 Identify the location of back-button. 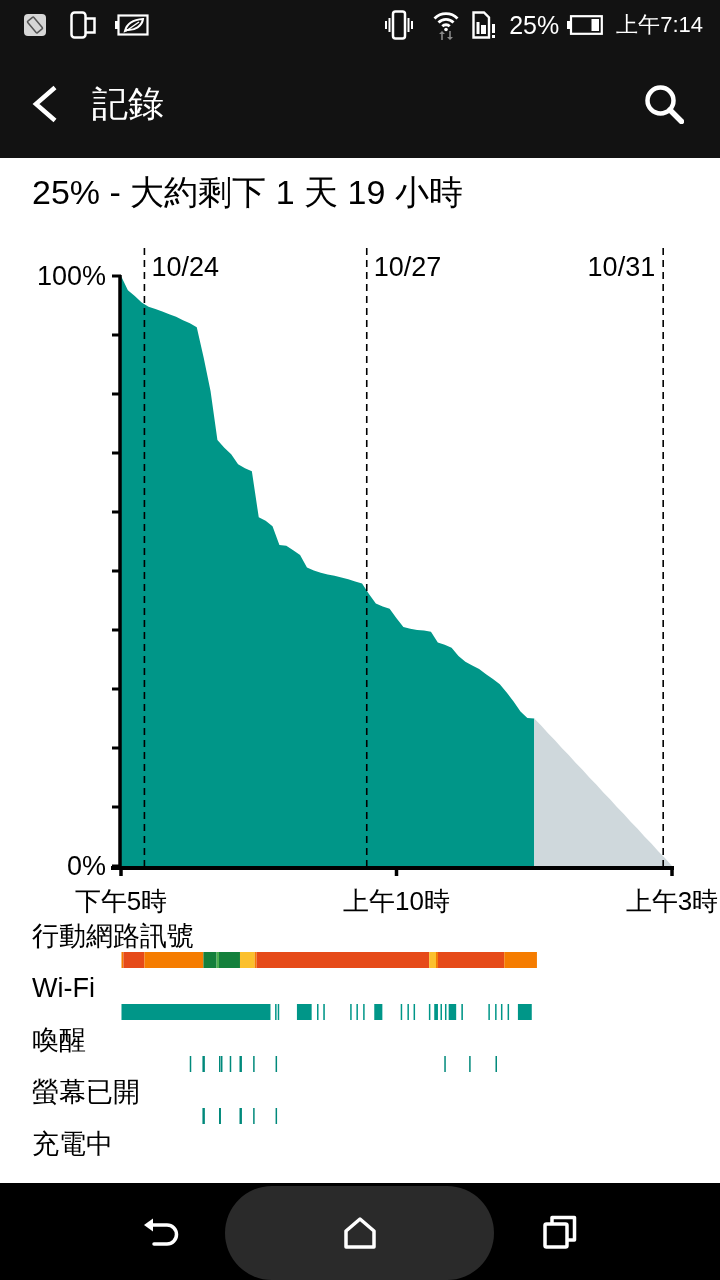
(45, 104).